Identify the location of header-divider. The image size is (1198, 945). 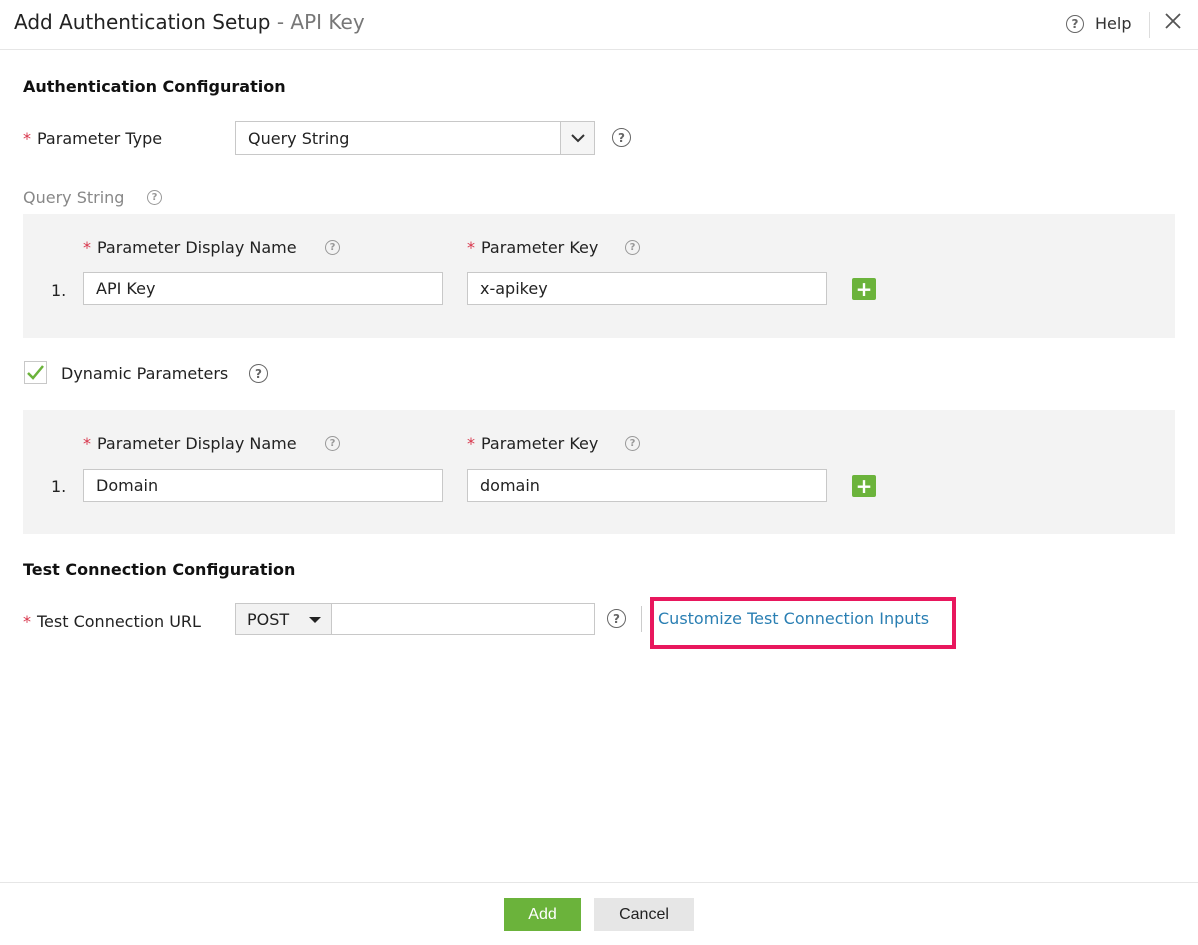
(1149, 25).